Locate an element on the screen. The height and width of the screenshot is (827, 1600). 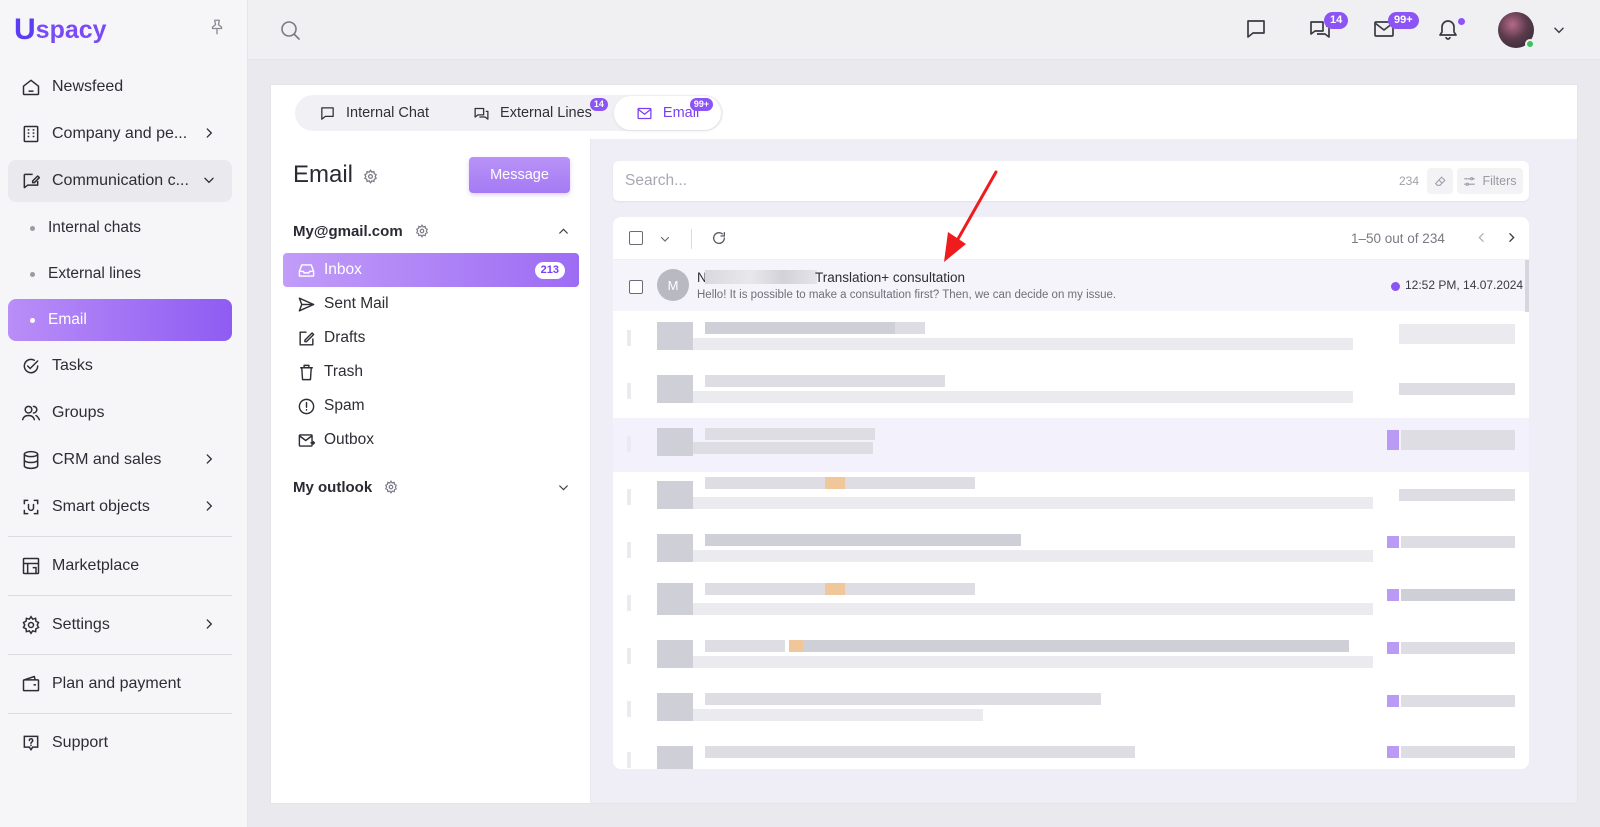
tab-badge: 99+ is located at coordinates (701, 104).